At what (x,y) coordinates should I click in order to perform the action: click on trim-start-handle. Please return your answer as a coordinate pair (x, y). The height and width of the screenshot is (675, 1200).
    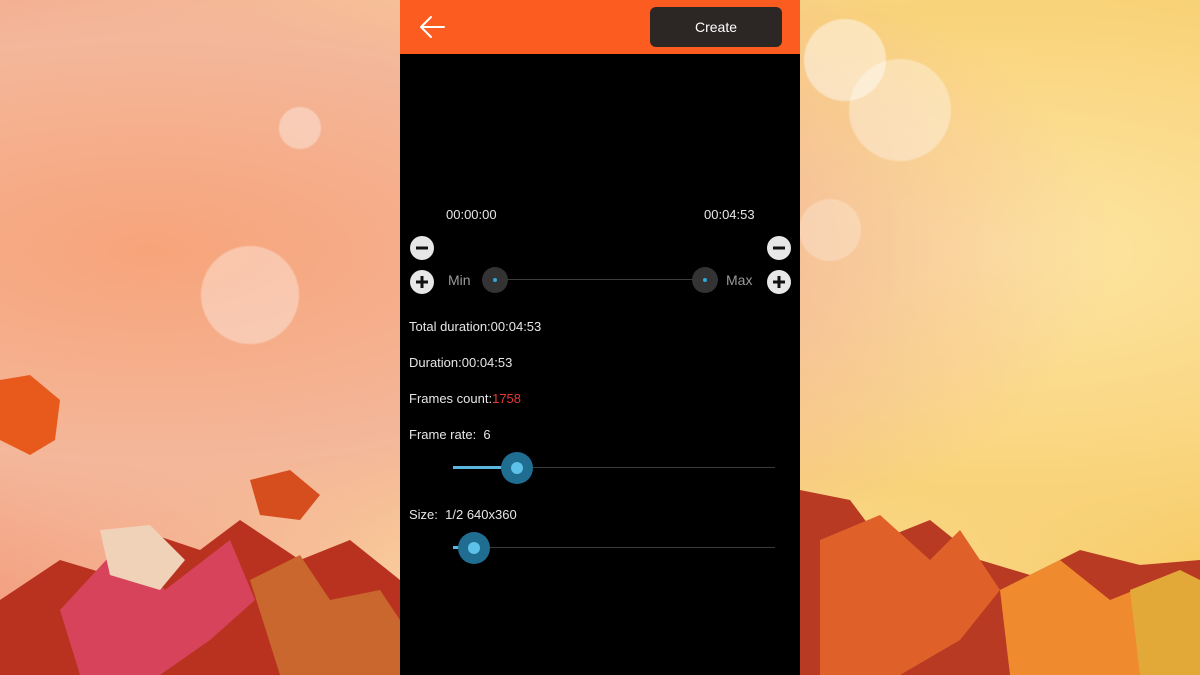
    Looking at the image, I should click on (495, 280).